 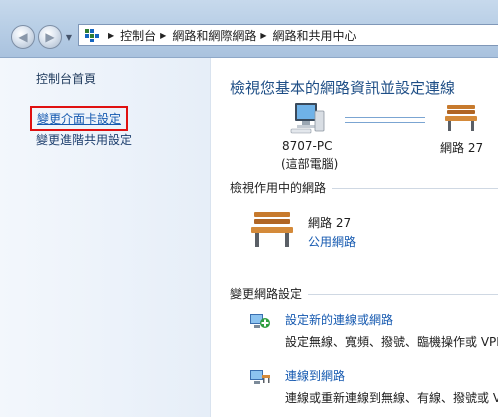 I want to click on address-bar: ▶ 控制台 ▶ 網路和網際網路 ▶ 網路和共用中心, so click(x=288, y=35).